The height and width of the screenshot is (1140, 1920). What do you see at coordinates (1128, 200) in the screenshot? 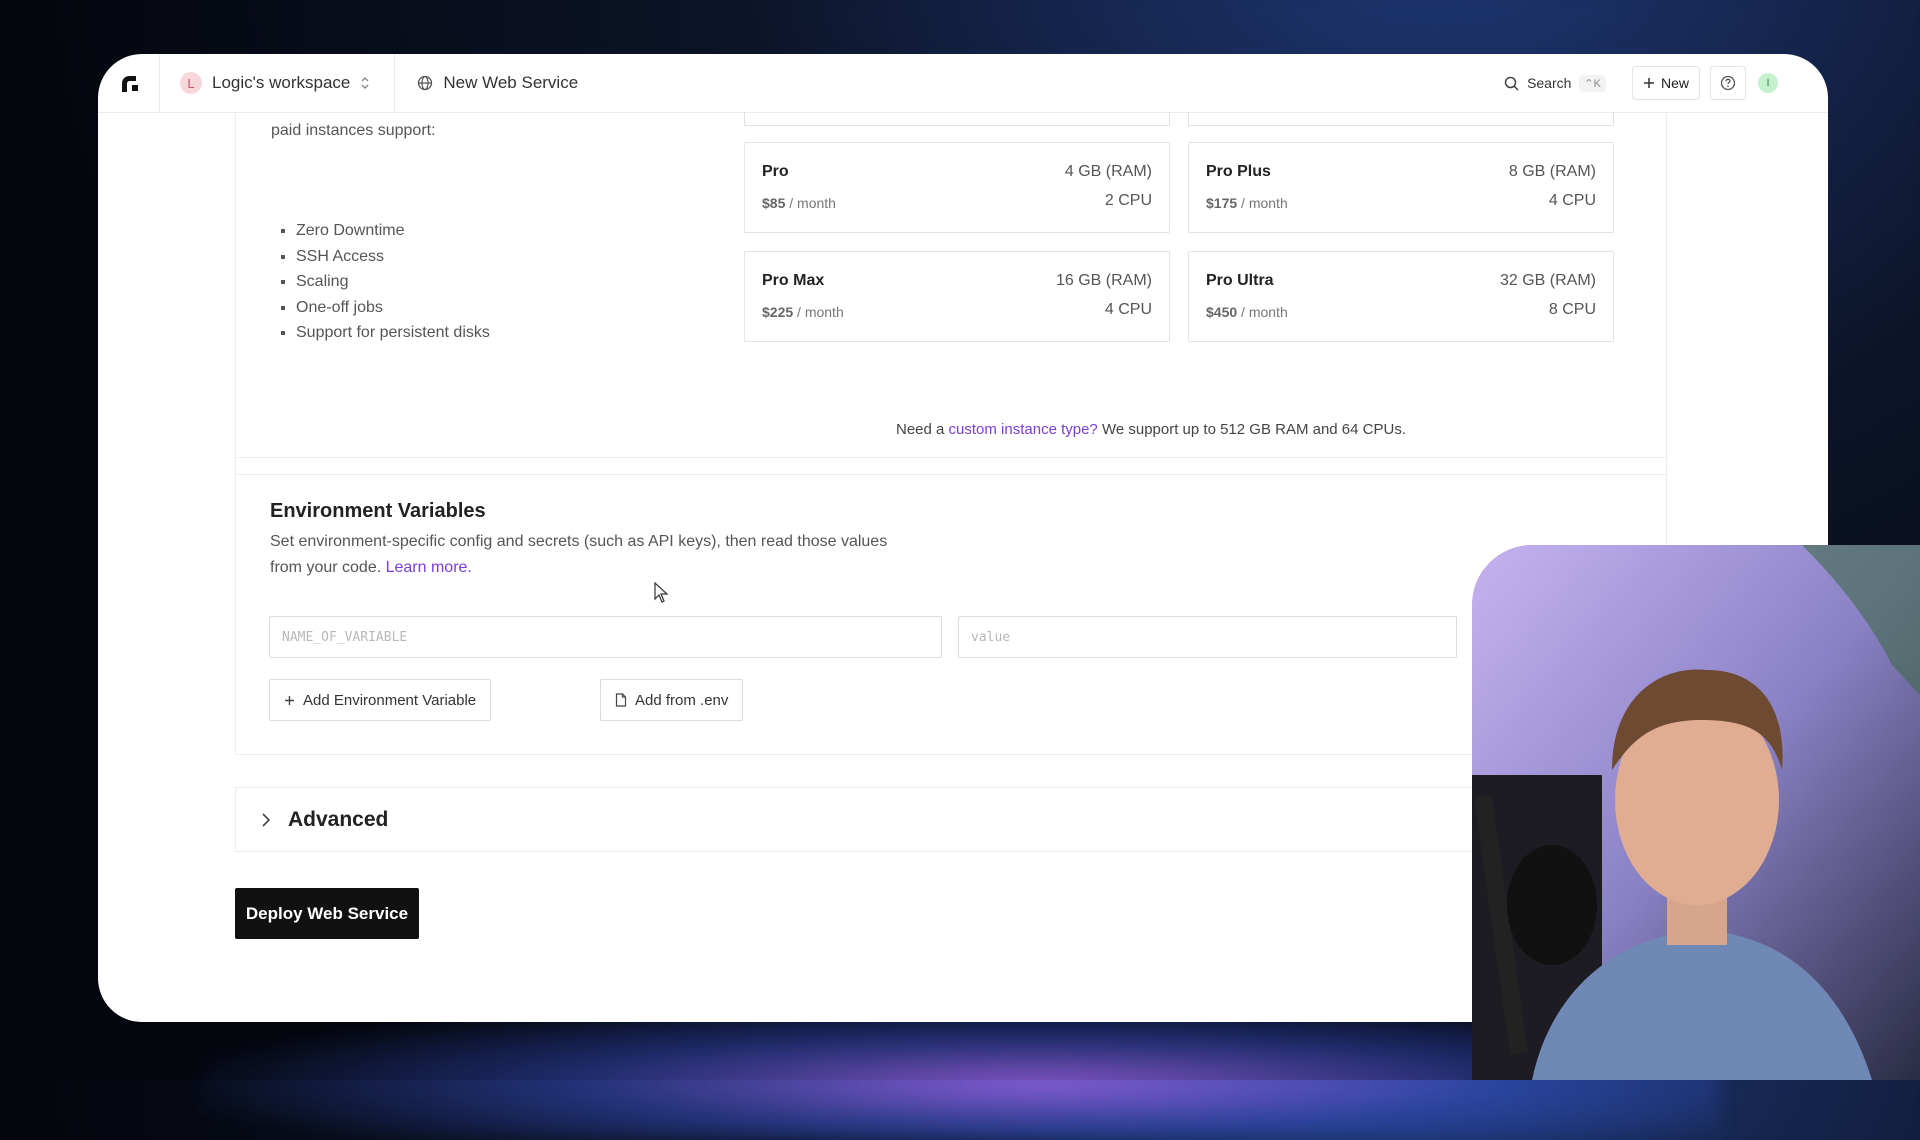
I see `plan-cpu: 2 CPU` at bounding box center [1128, 200].